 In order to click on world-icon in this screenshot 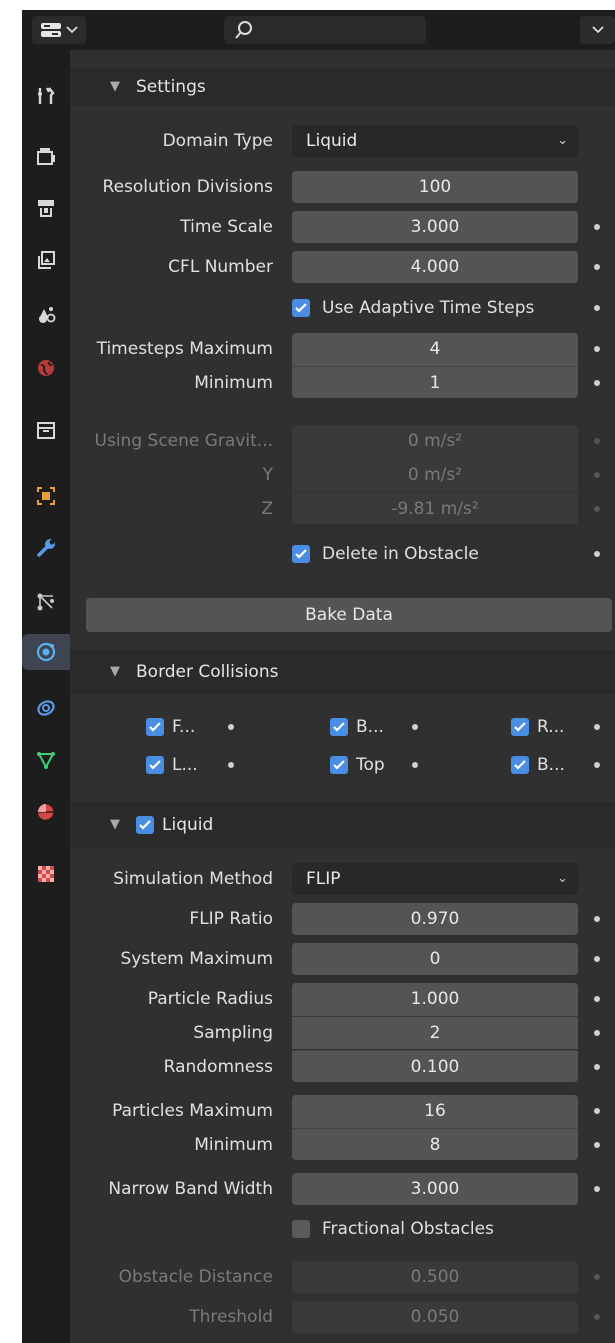, I will do `click(46, 368)`.